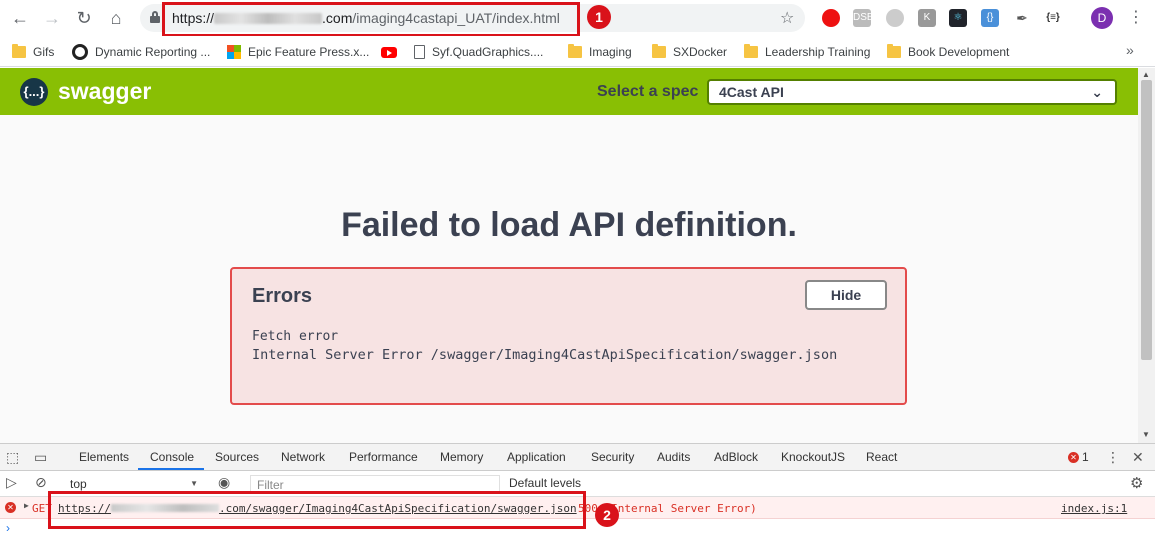  What do you see at coordinates (895, 18) in the screenshot?
I see `circle-icon` at bounding box center [895, 18].